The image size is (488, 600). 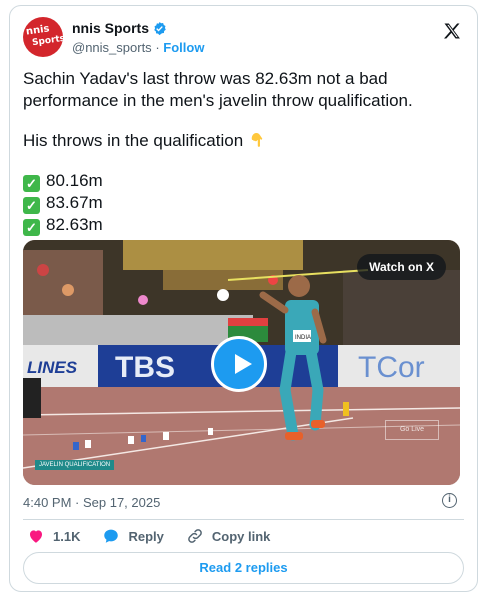 What do you see at coordinates (391, 367) in the screenshot?
I see `banner-text-3: TCor` at bounding box center [391, 367].